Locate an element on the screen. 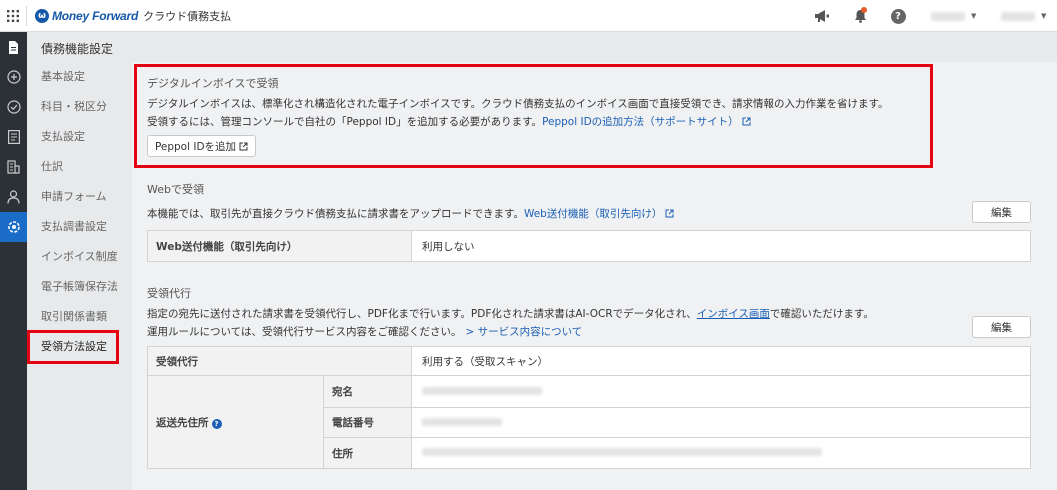 This screenshot has height=490, width=1057. web-send-link: Web送付機能（取引先向け） is located at coordinates (593, 214).